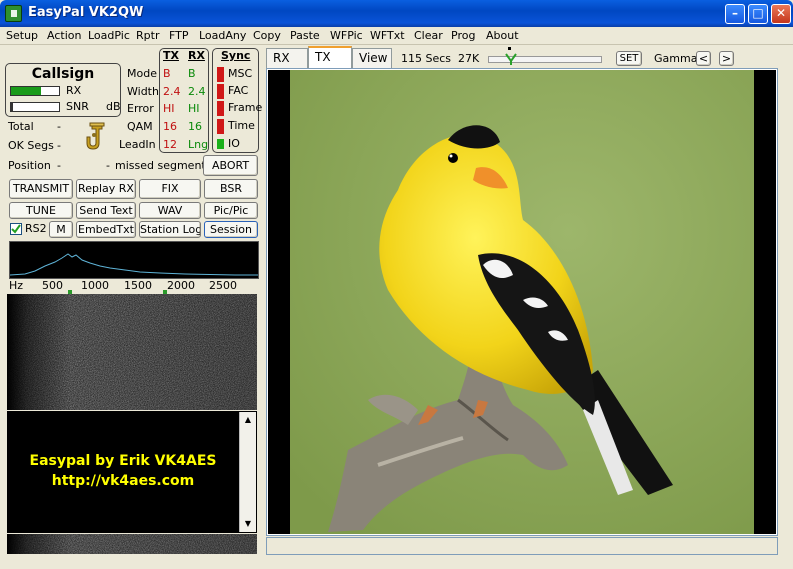  What do you see at coordinates (247, 472) in the screenshot?
I see `text-panel-scrollbar: ▲ ▼` at bounding box center [247, 472].